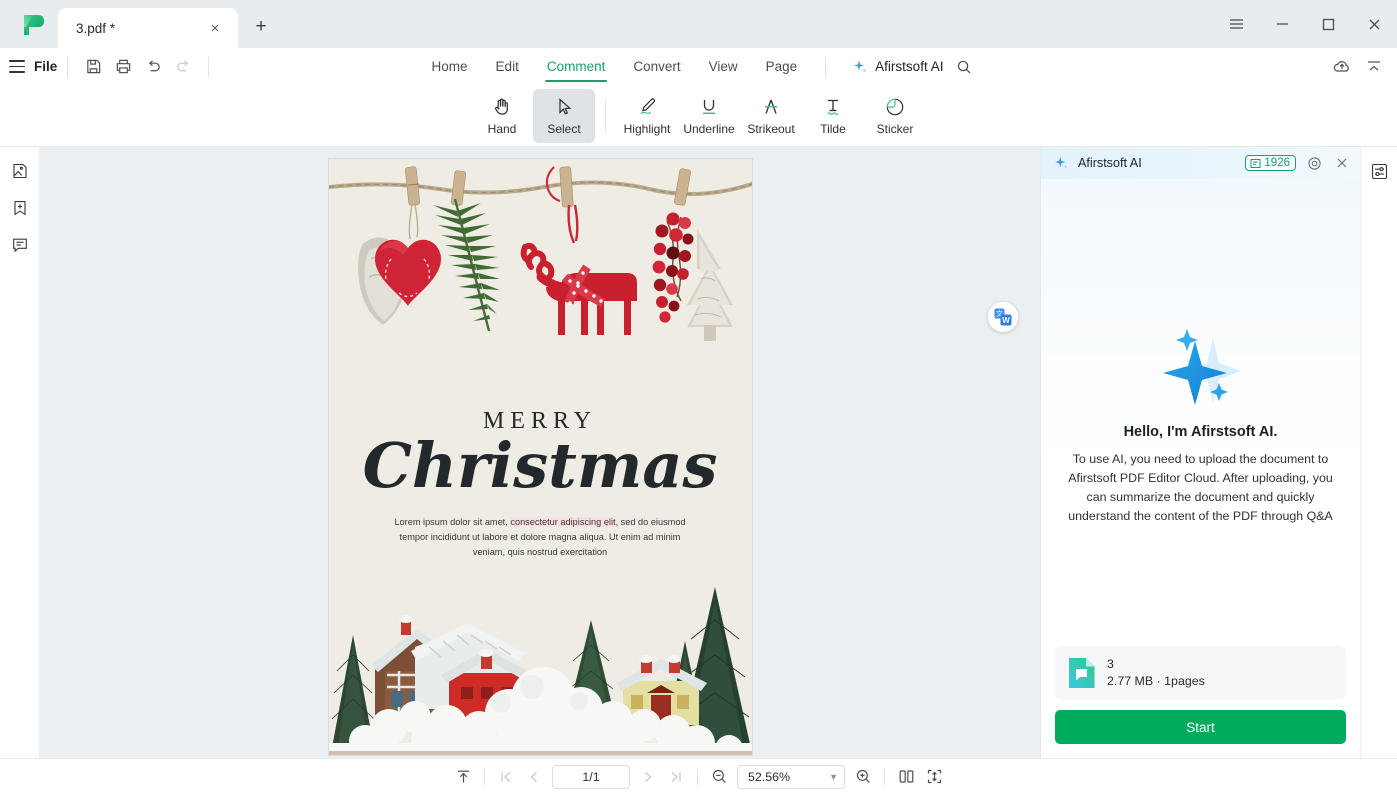 Image resolution: width=1397 pixels, height=794 pixels. I want to click on close-icon, so click(1342, 163).